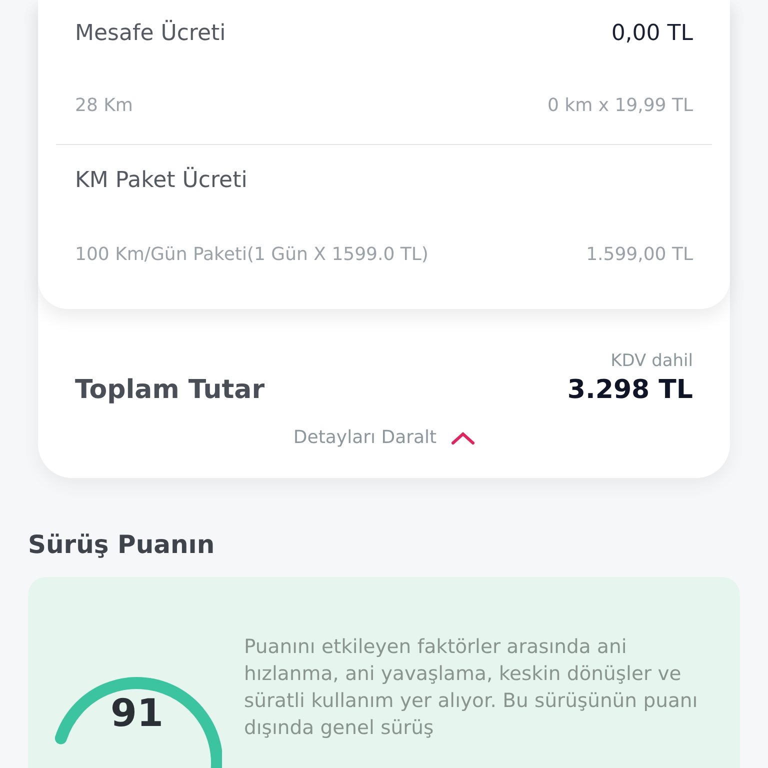  What do you see at coordinates (652, 33) in the screenshot?
I see `fee-amount: 0,00 TL` at bounding box center [652, 33].